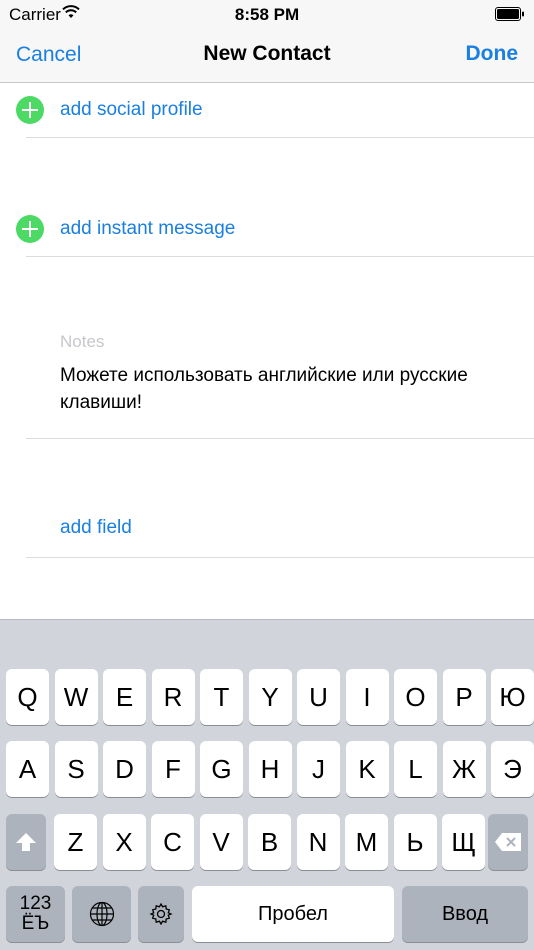  What do you see at coordinates (82, 341) in the screenshot?
I see `notes-label: Notes` at bounding box center [82, 341].